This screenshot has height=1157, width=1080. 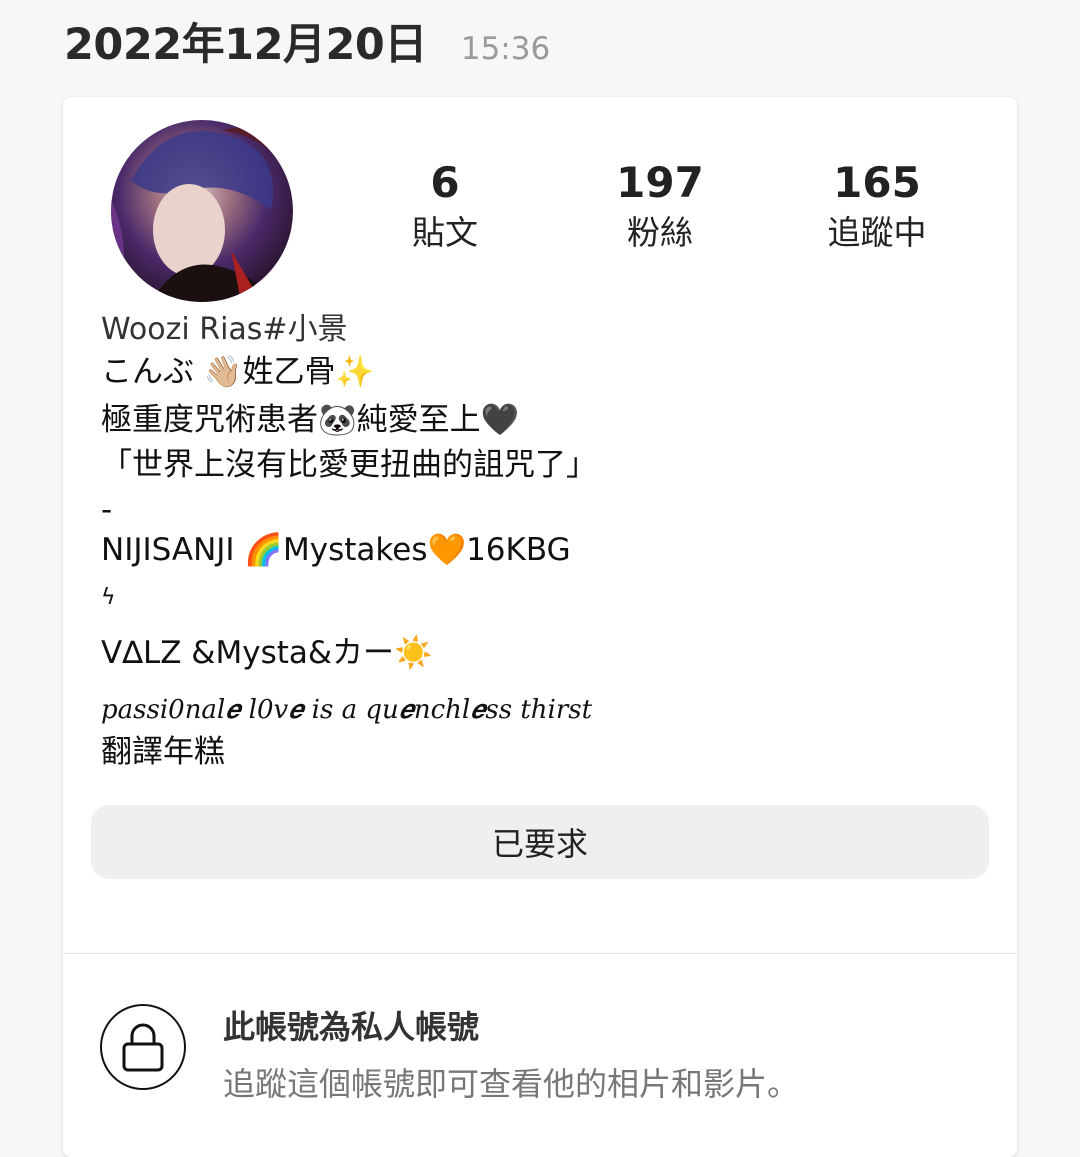 I want to click on following-label: 追蹤中, so click(x=877, y=232).